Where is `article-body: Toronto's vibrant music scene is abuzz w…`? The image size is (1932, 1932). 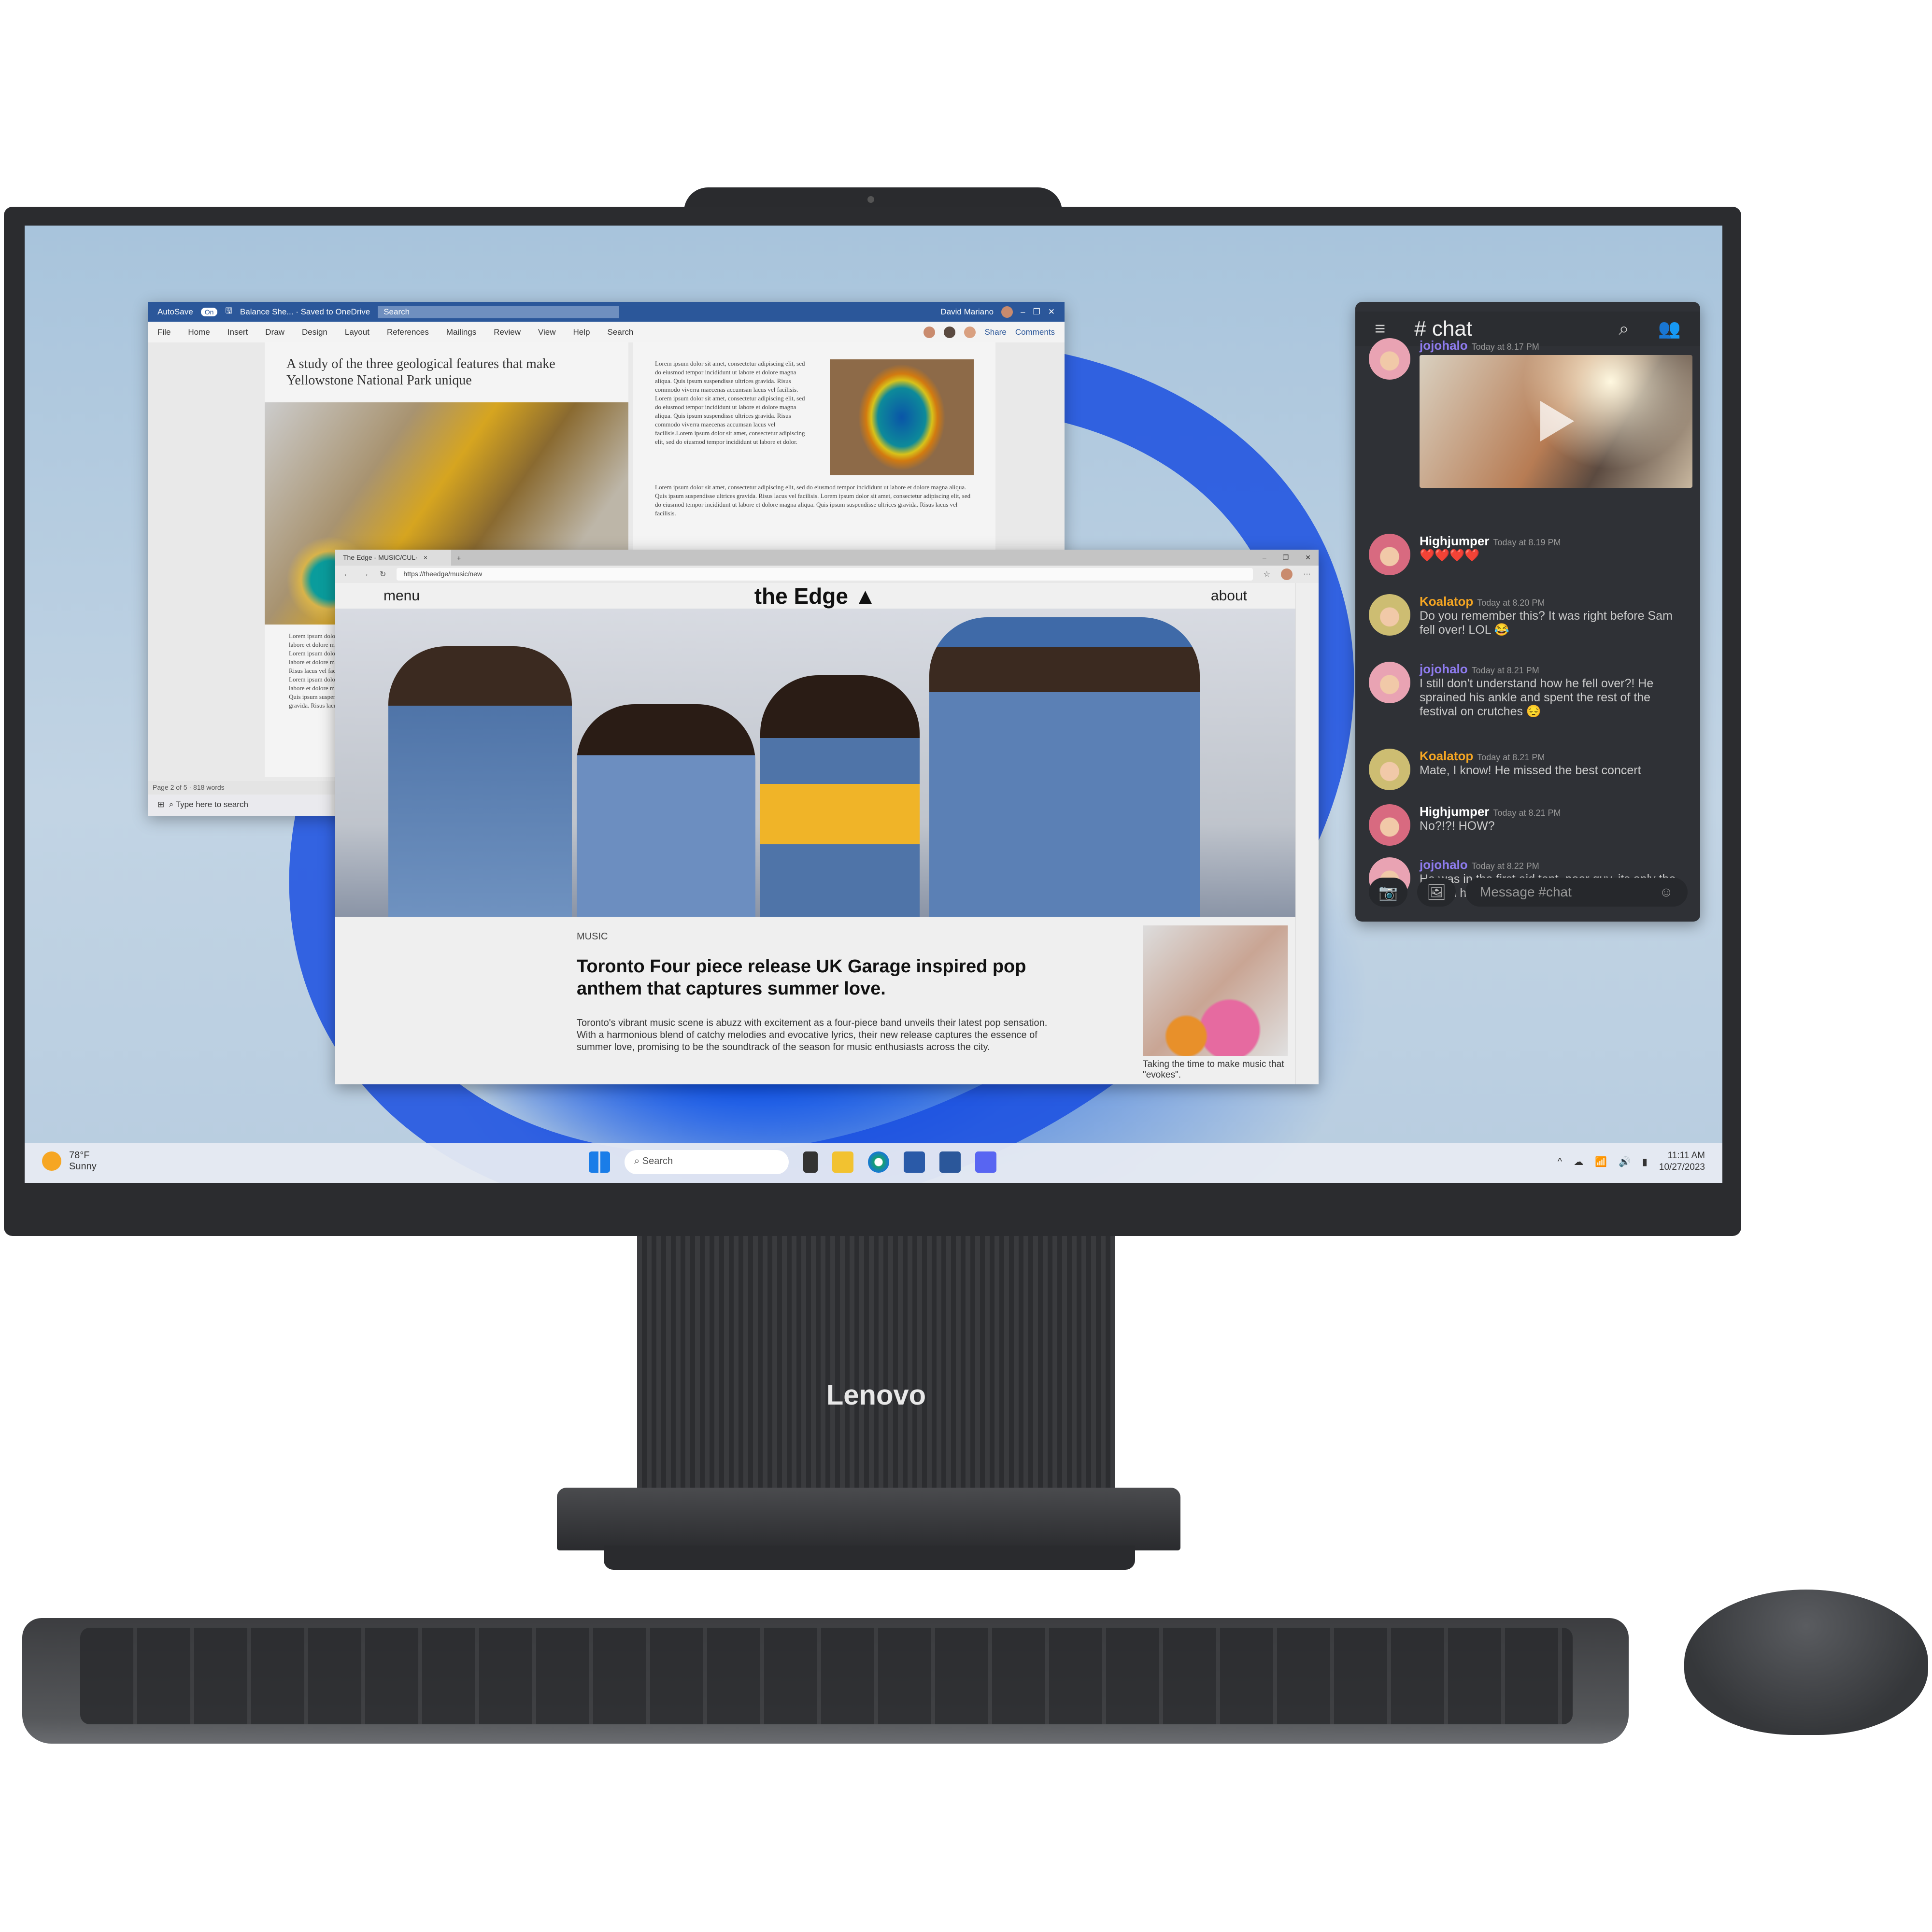 article-body: Toronto's vibrant music scene is abuzz w… is located at coordinates (812, 1035).